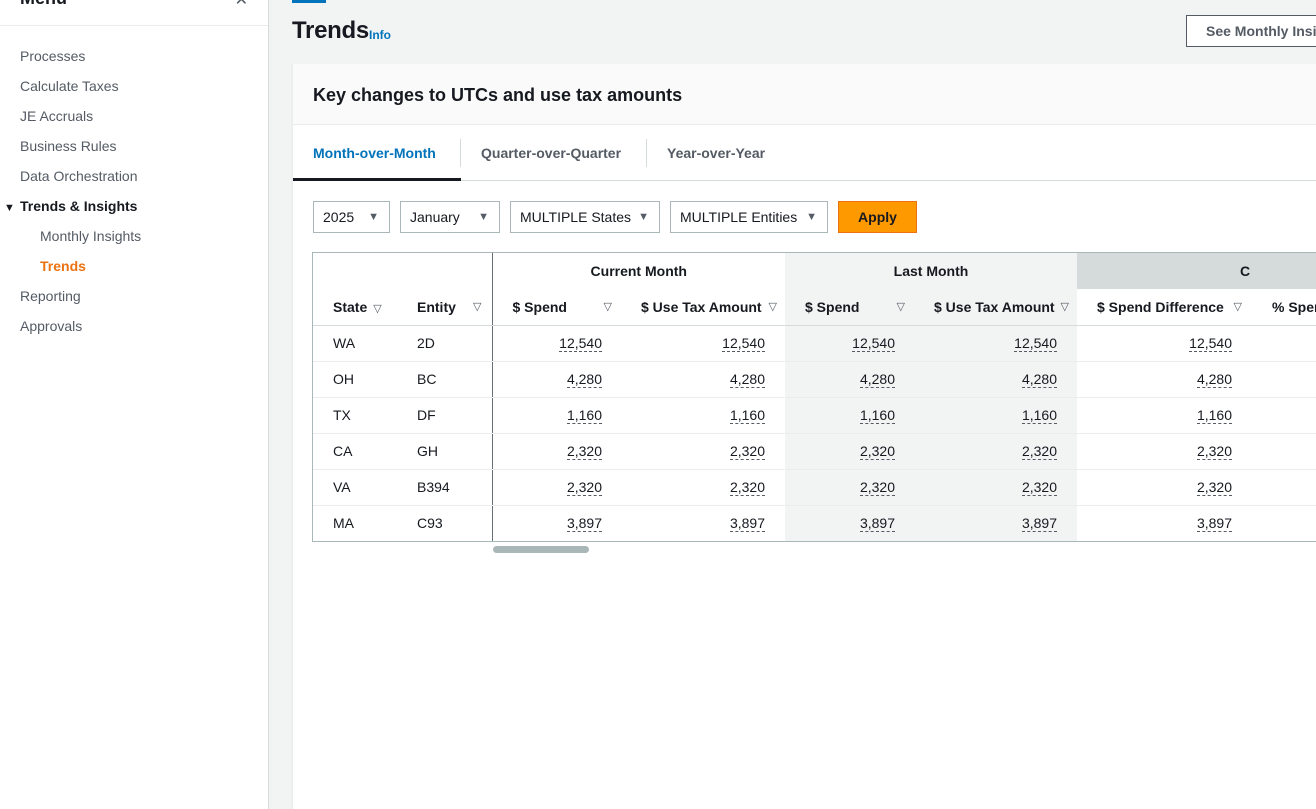  What do you see at coordinates (814, 415) in the screenshot?
I see `table-row: TX DF 1,160 1,160 1,160 1,160 1,160` at bounding box center [814, 415].